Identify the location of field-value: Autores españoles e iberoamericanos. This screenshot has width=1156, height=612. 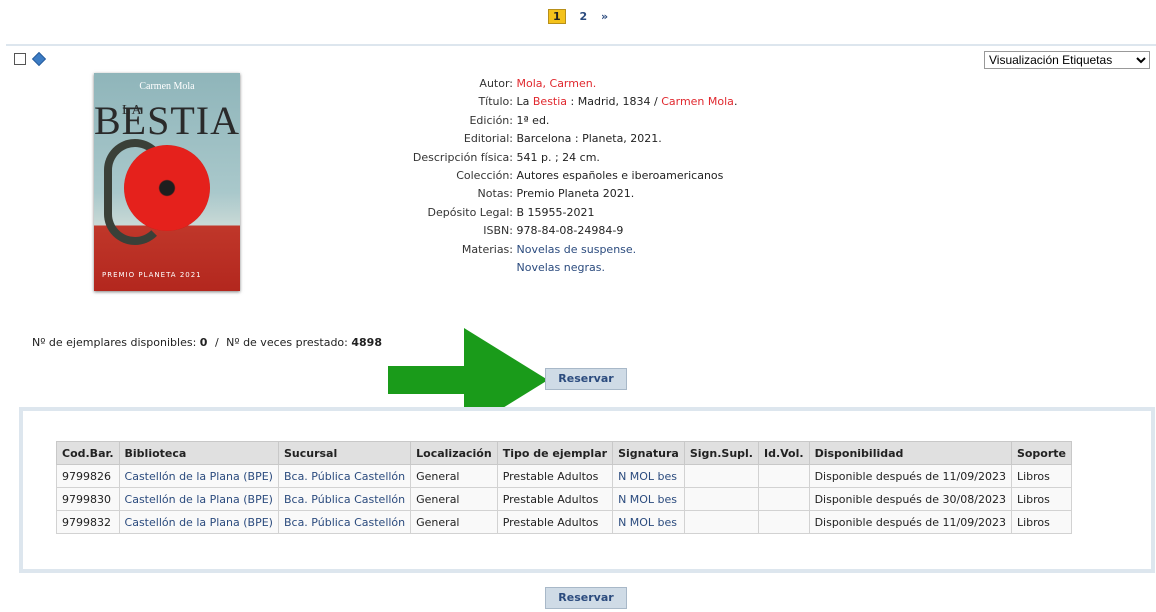
(620, 176).